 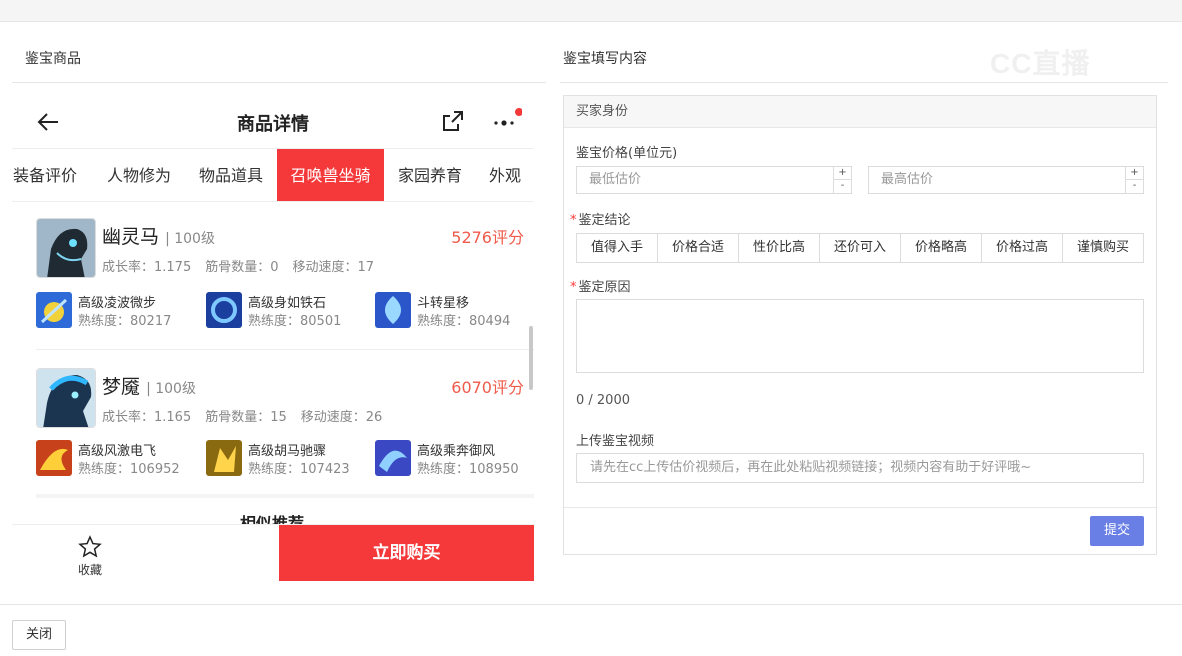 I want to click on conclusion-option: 谨慎购买, so click(x=1103, y=248).